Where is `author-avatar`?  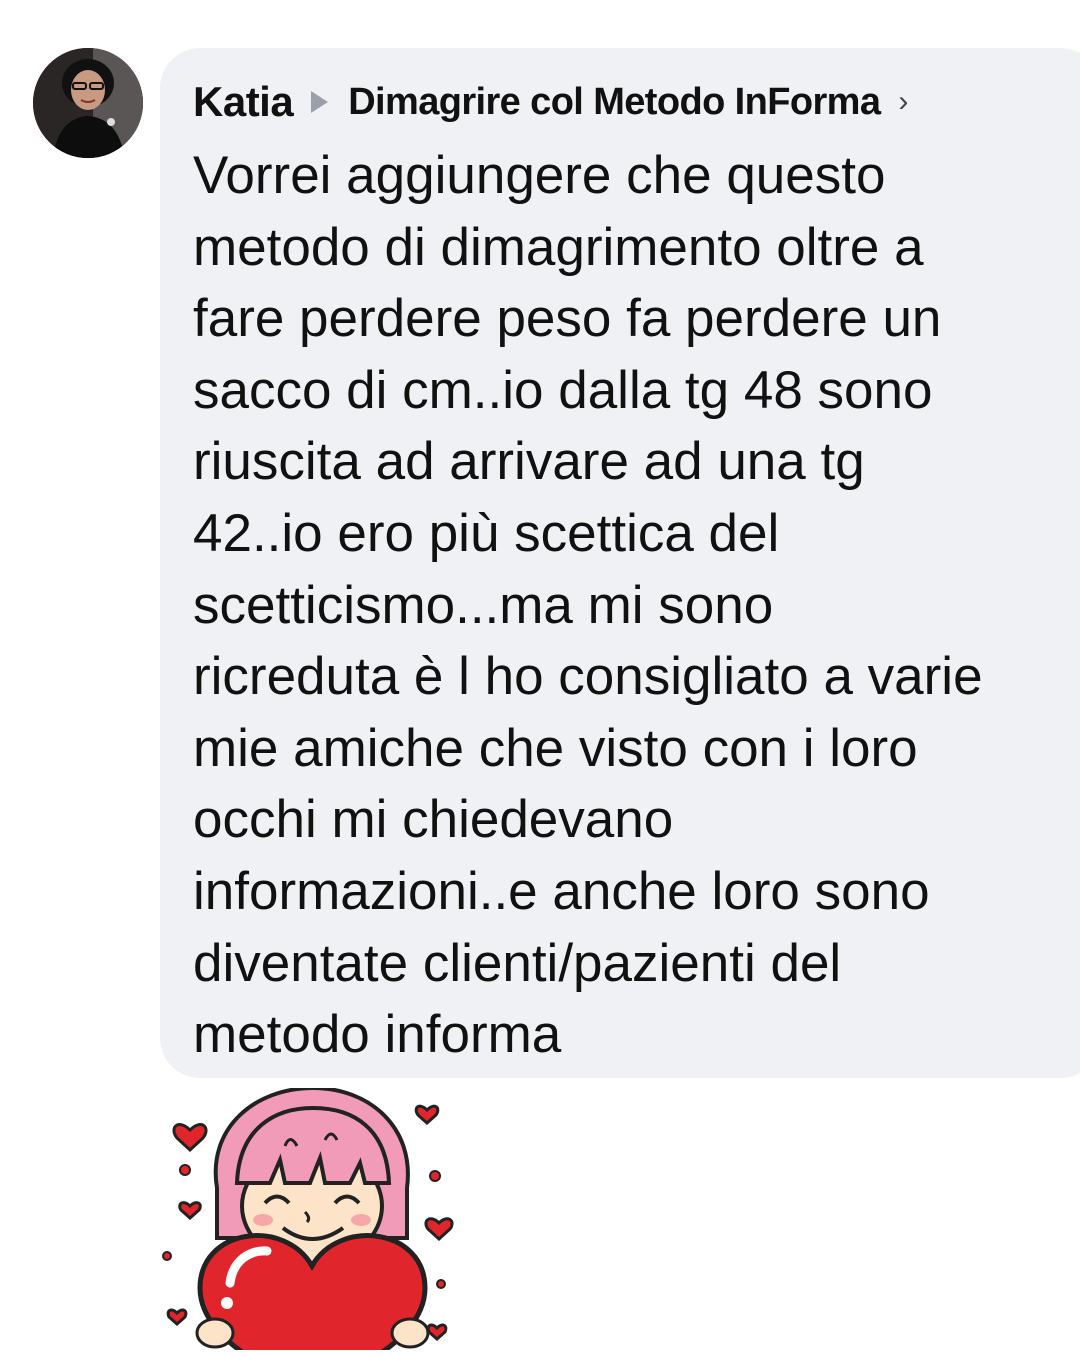 author-avatar is located at coordinates (88, 103).